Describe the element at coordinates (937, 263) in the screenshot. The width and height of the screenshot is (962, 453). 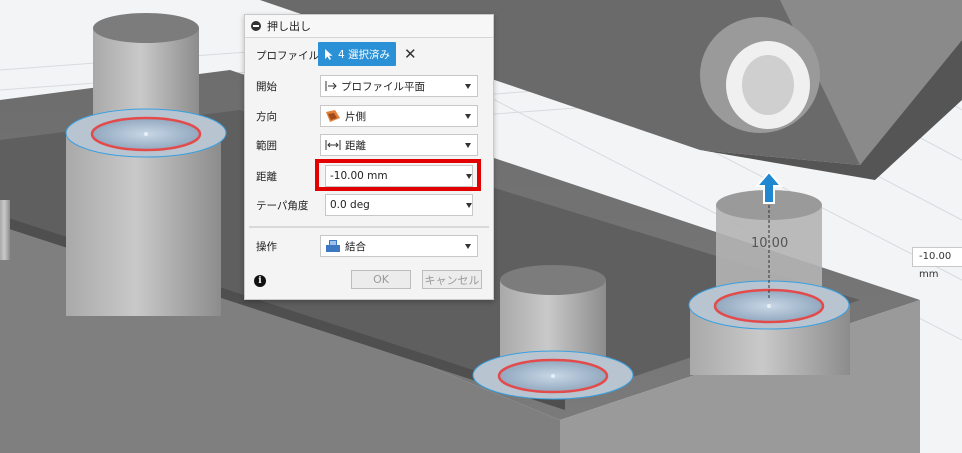
I see `dimension-input: -10.00 mm` at that location.